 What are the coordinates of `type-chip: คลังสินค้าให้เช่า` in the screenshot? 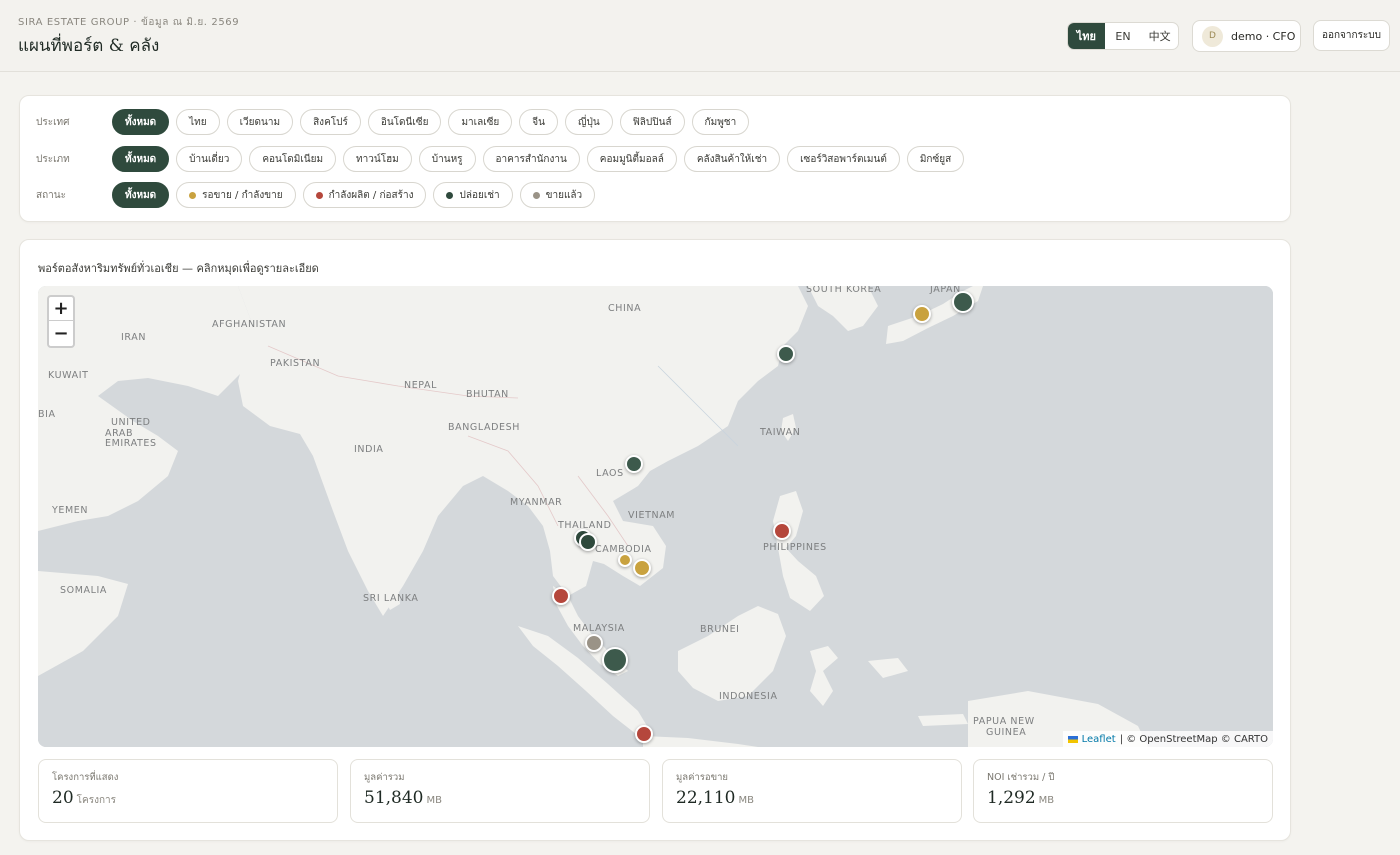 It's located at (732, 159).